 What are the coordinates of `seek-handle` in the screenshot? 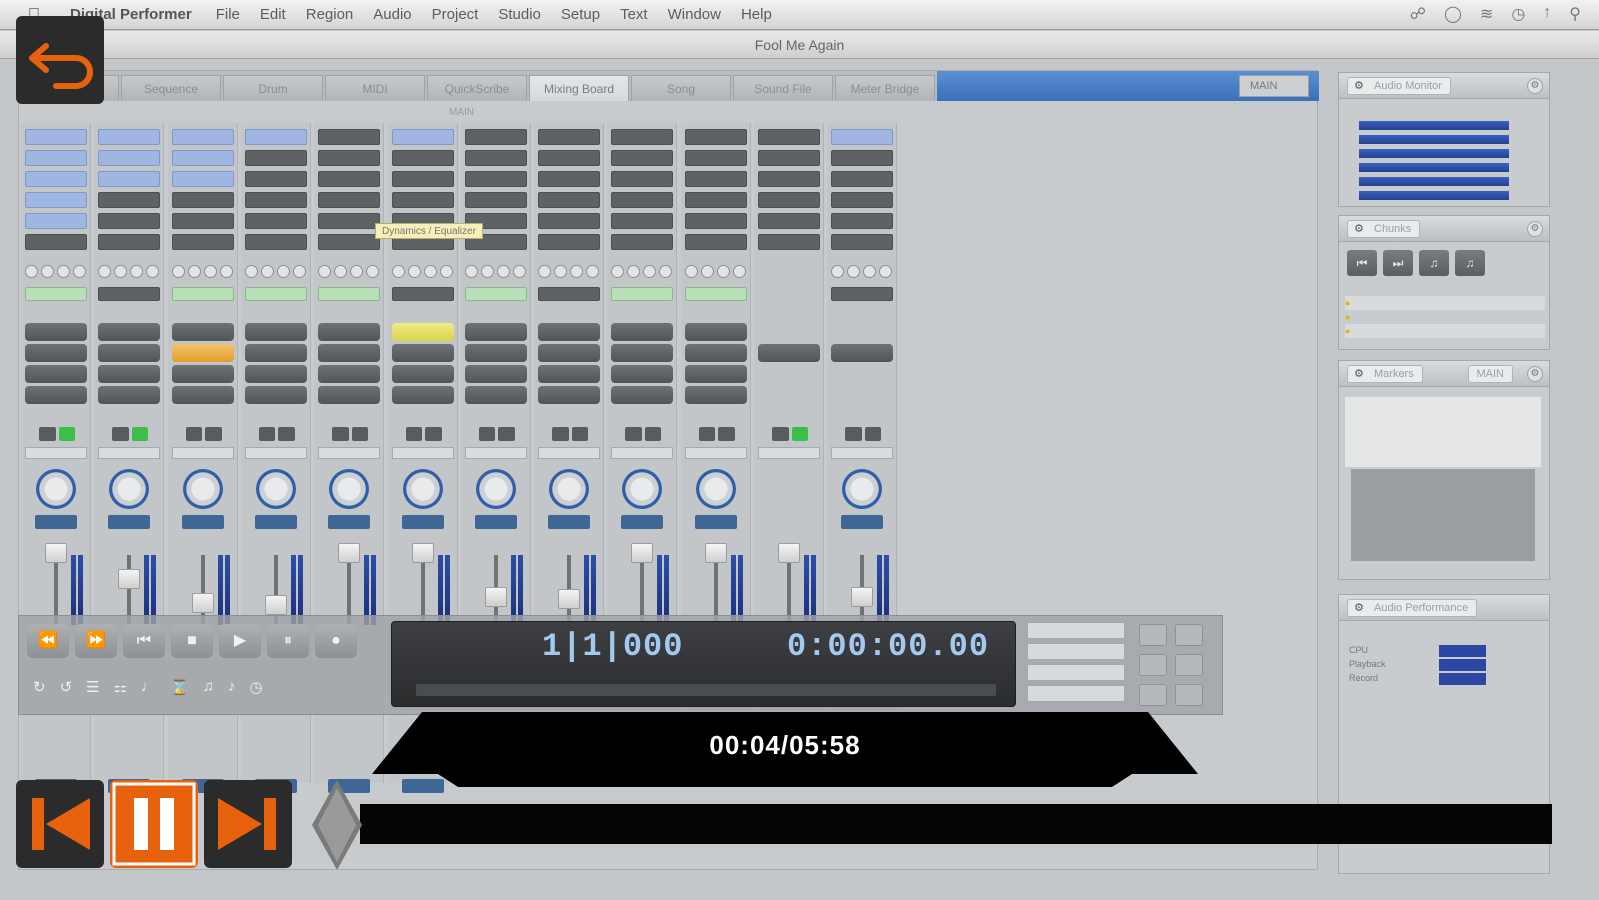 It's located at (337, 825).